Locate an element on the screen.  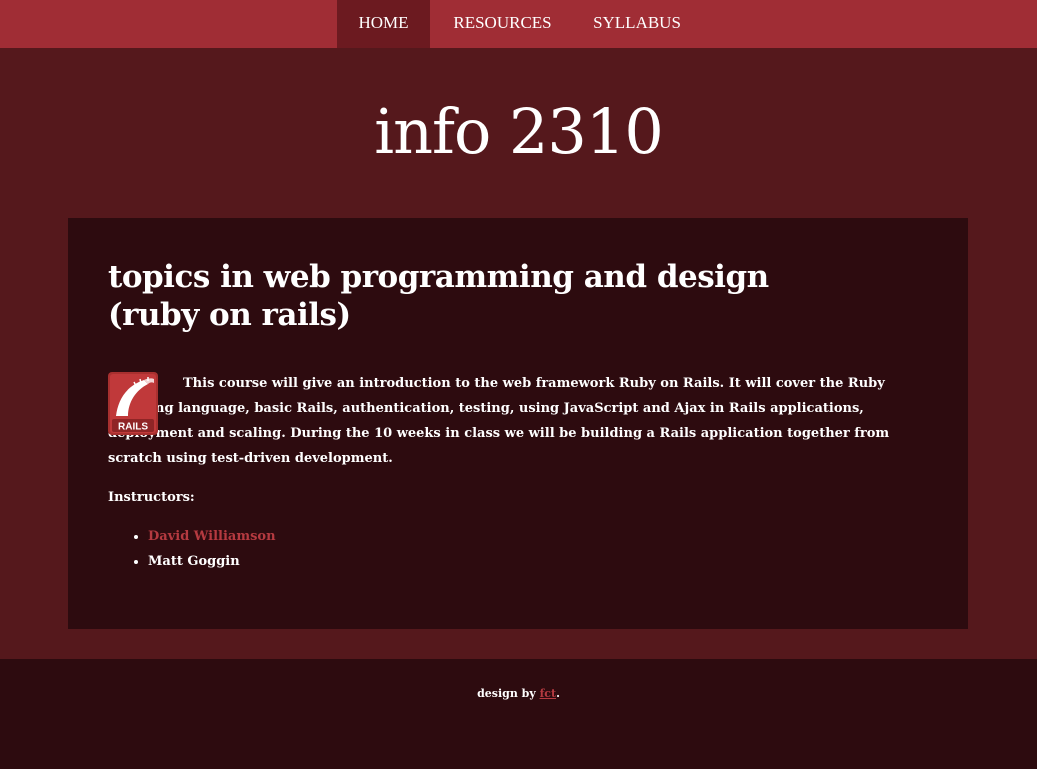
footer-credit: design by fct. is located at coordinates (518, 693).